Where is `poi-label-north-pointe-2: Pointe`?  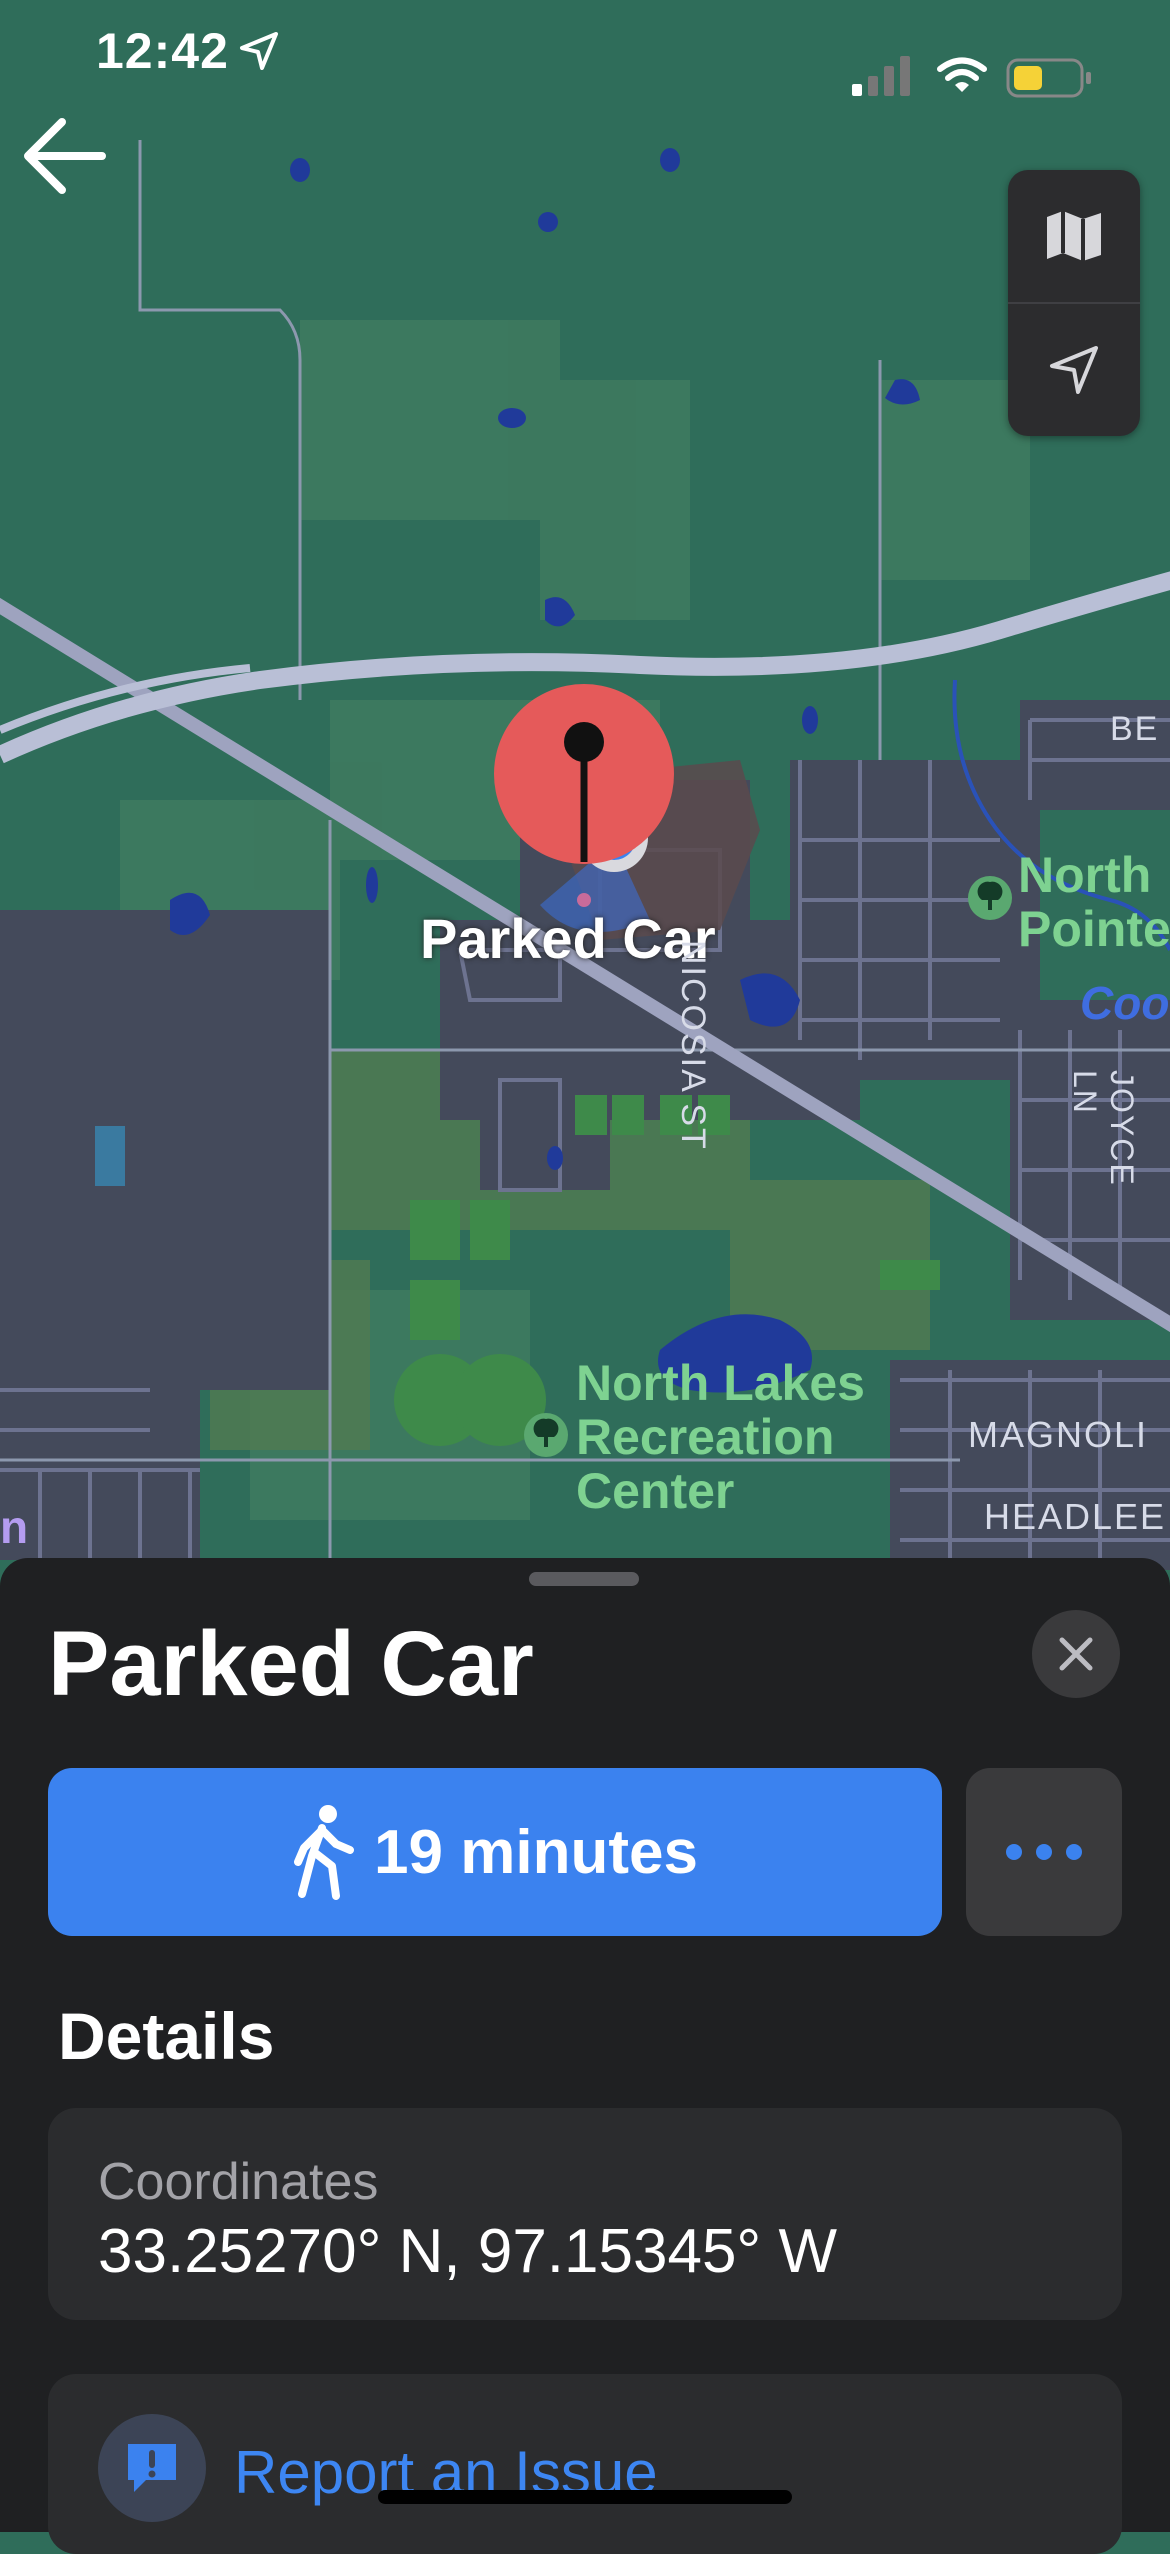
poi-label-north-pointe-2: Pointe is located at coordinates (1094, 929).